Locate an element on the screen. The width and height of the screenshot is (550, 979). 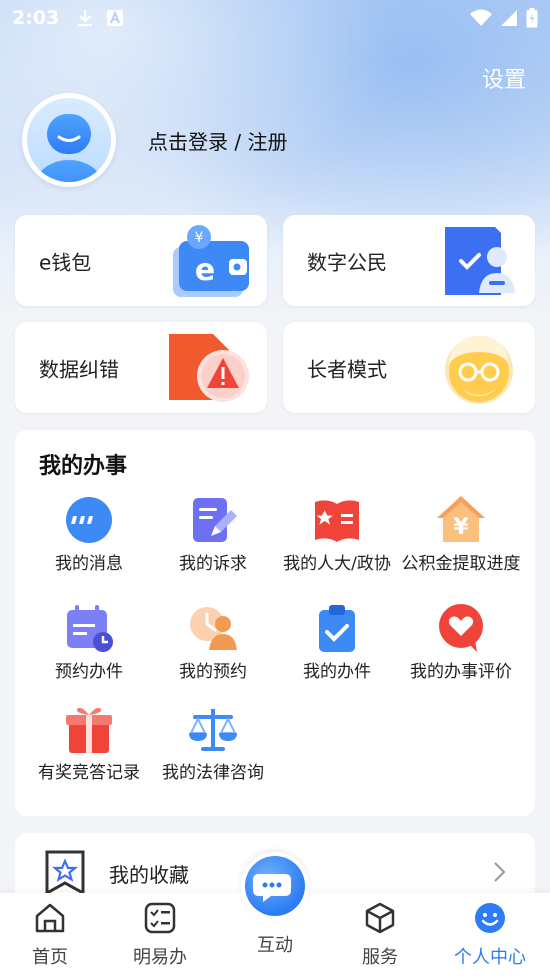
card-label: 长者模式 is located at coordinates (347, 369).